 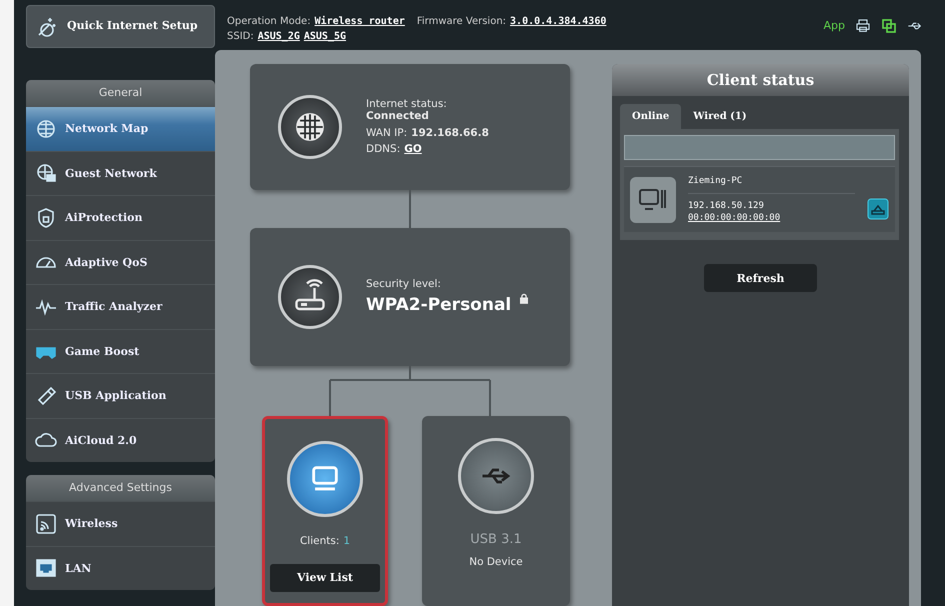 I want to click on sidebar-item: LAN, so click(x=120, y=568).